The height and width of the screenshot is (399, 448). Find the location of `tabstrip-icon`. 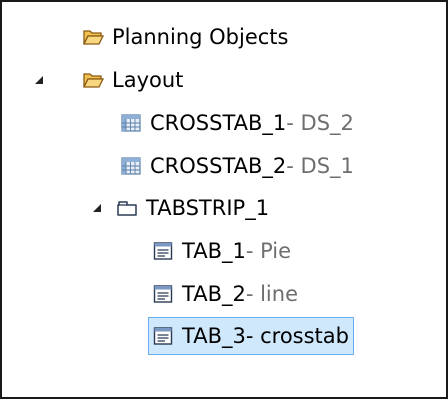

tabstrip-icon is located at coordinates (127, 208).